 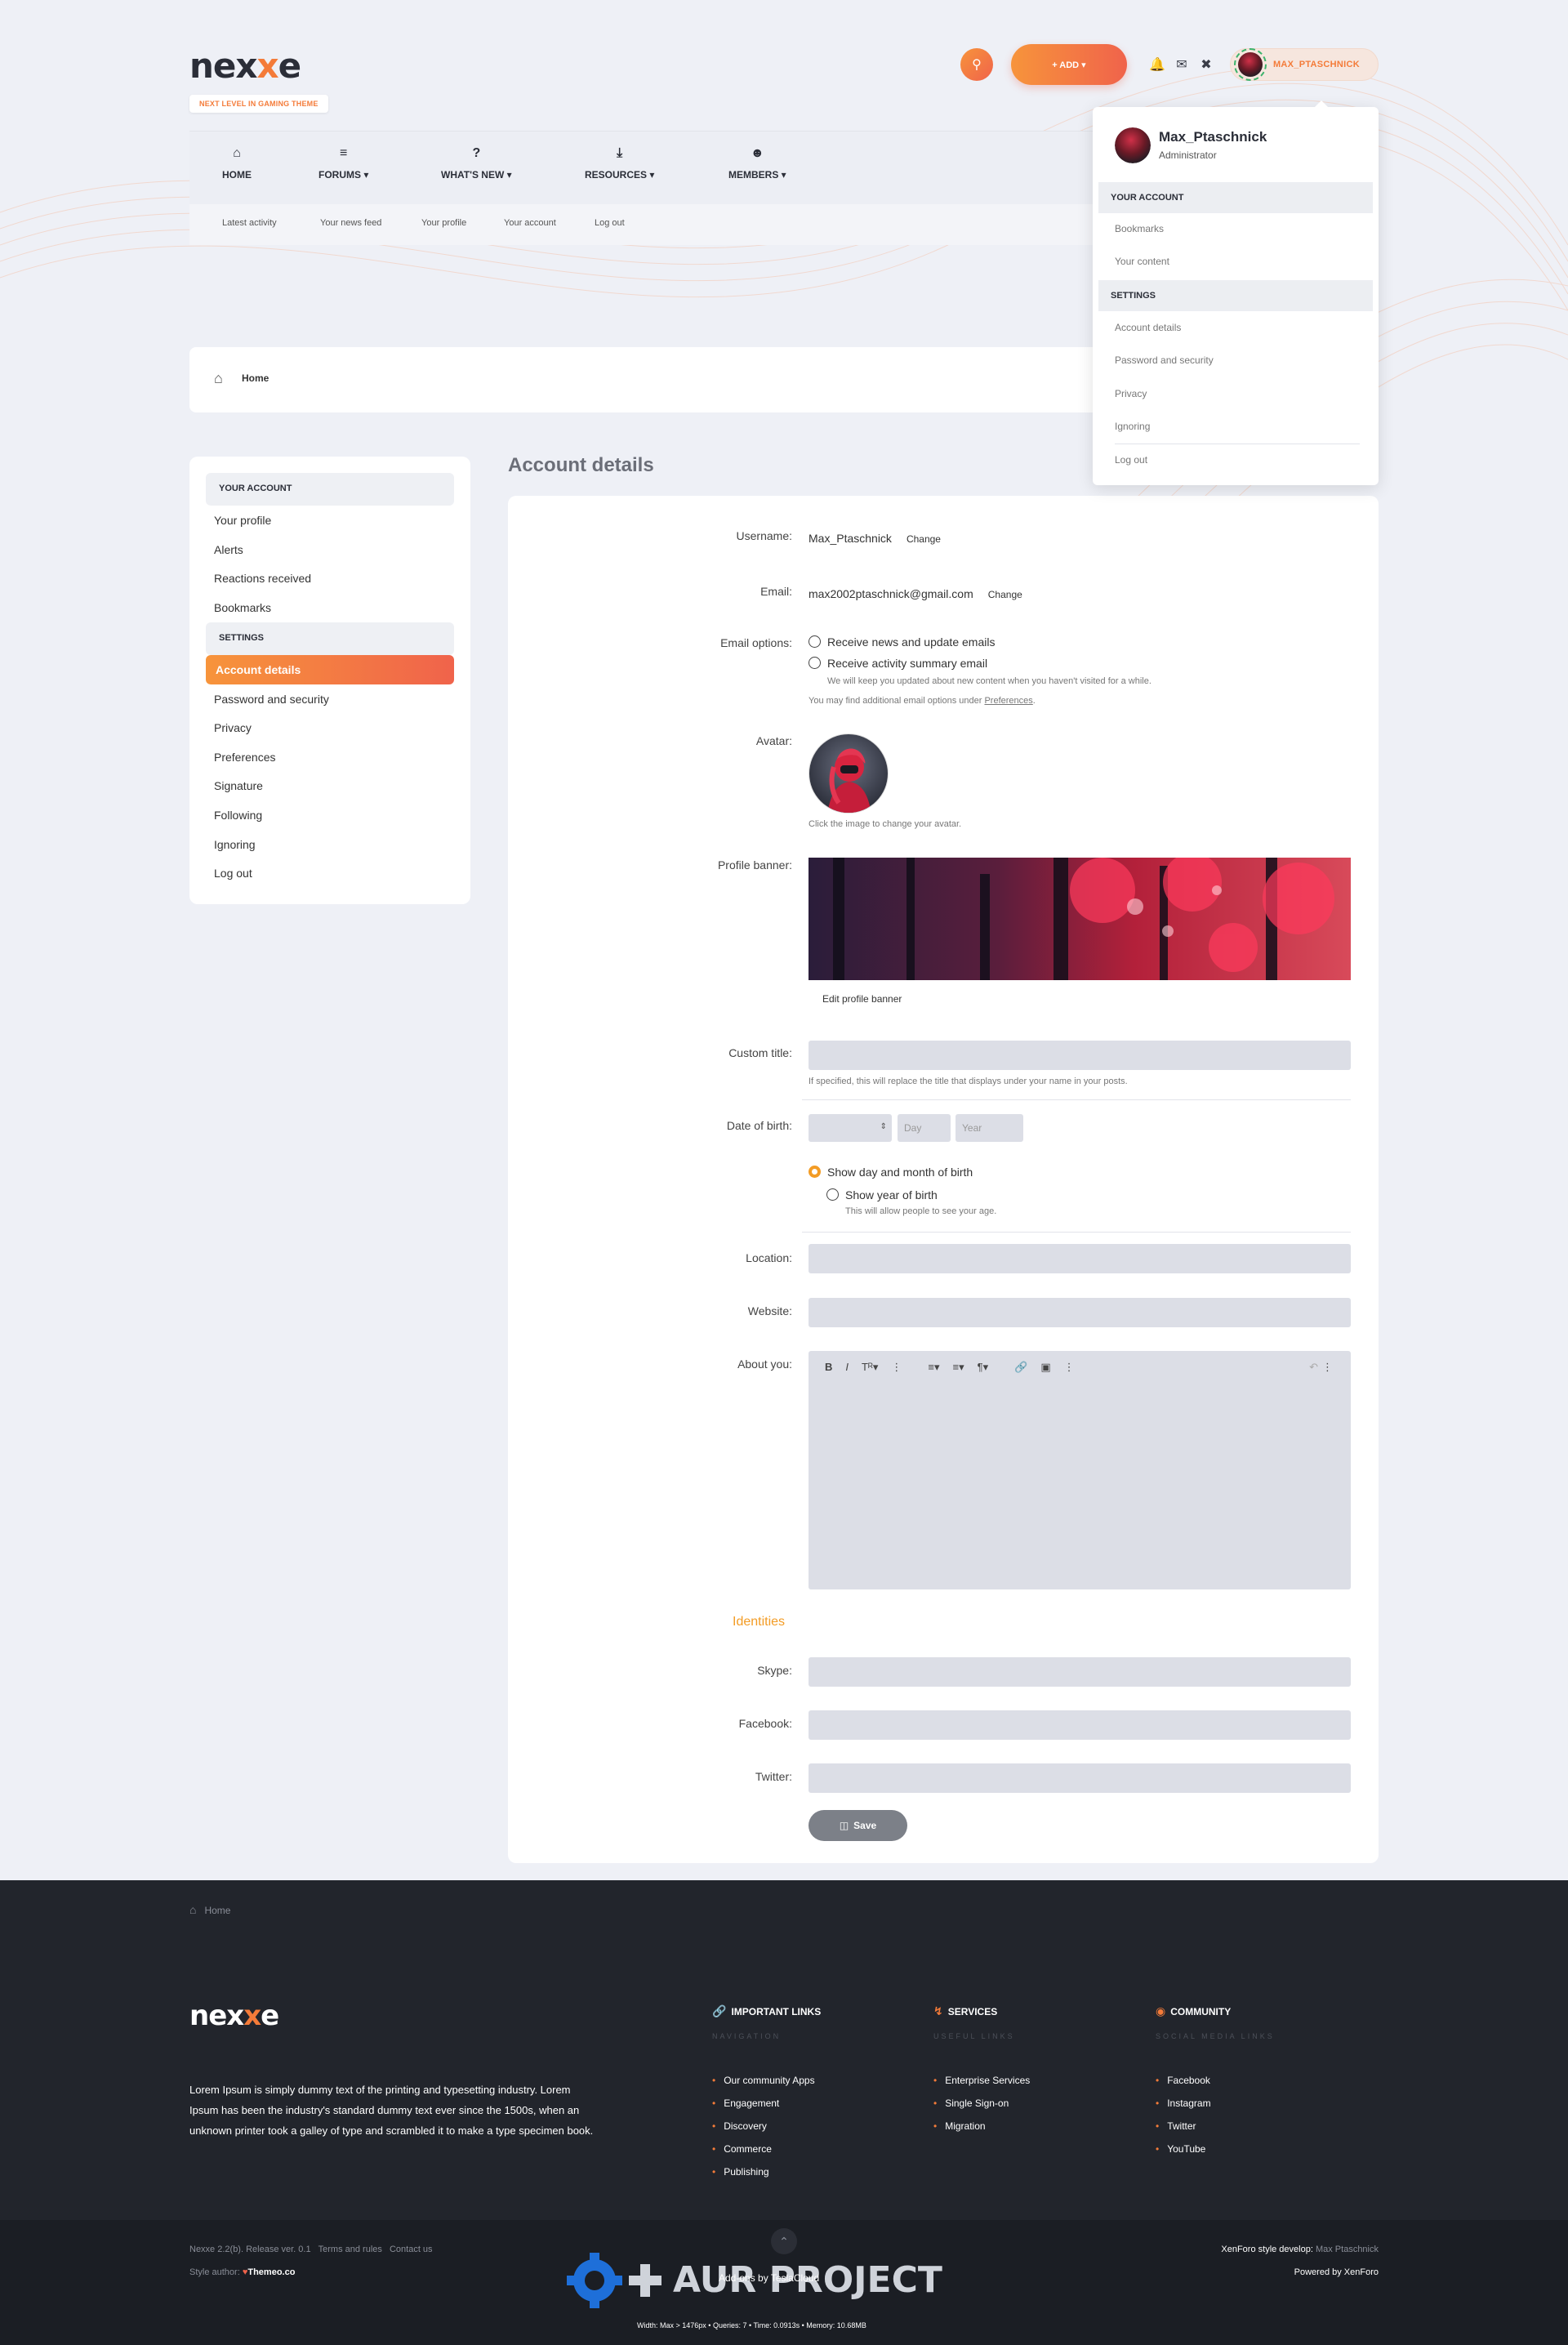 I want to click on footer-link: Migration, so click(x=959, y=2126).